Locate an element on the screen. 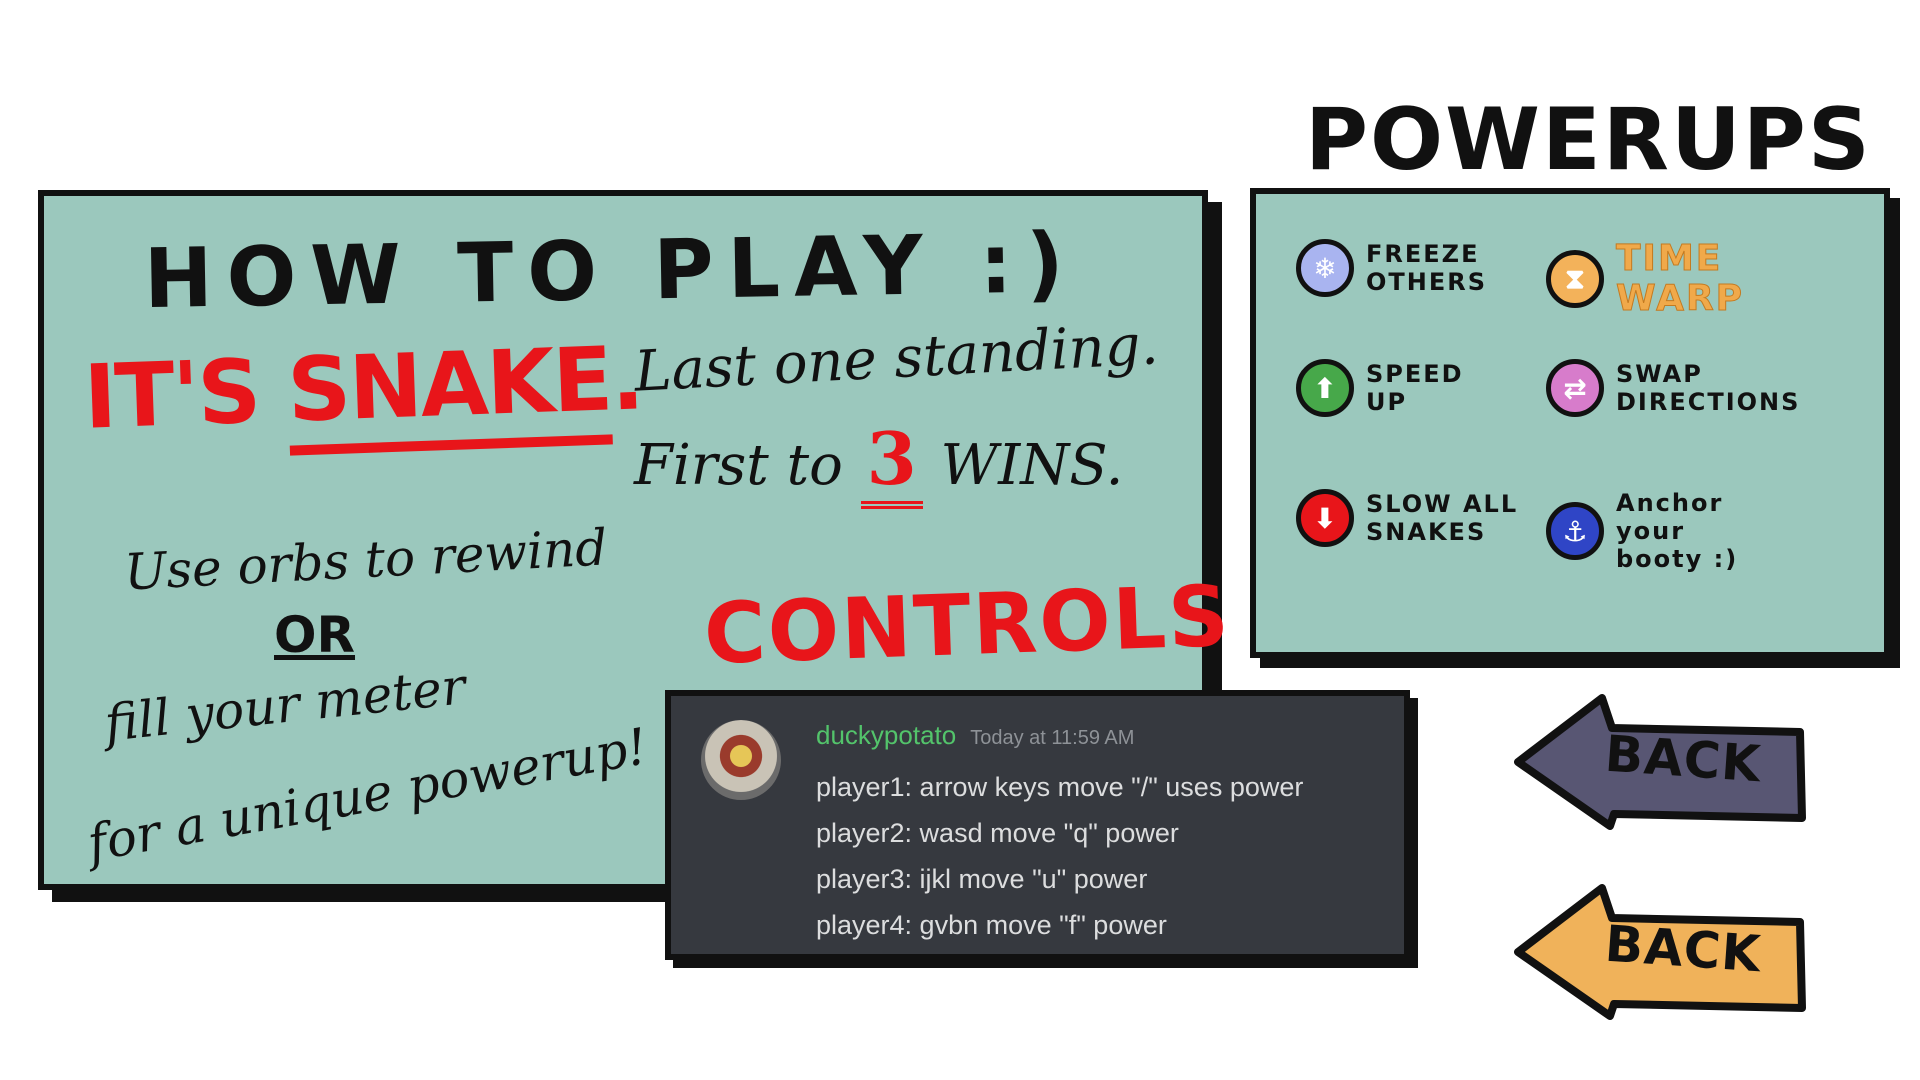  avatar is located at coordinates (741, 760).